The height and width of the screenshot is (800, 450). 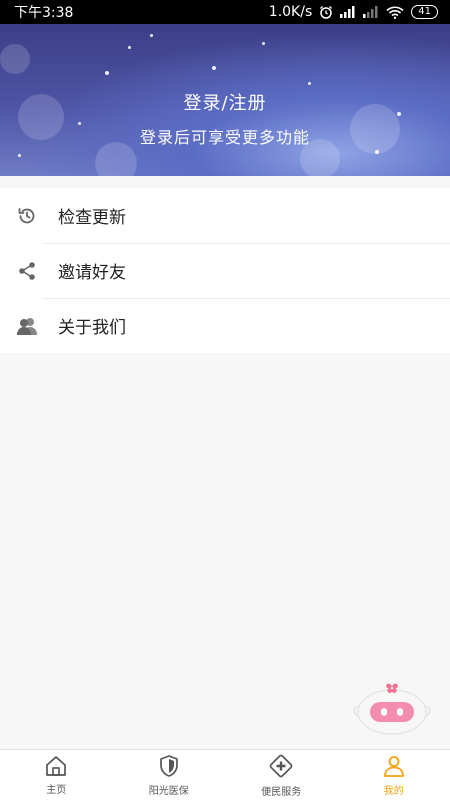 What do you see at coordinates (281, 765) in the screenshot?
I see `medical-cross-icon` at bounding box center [281, 765].